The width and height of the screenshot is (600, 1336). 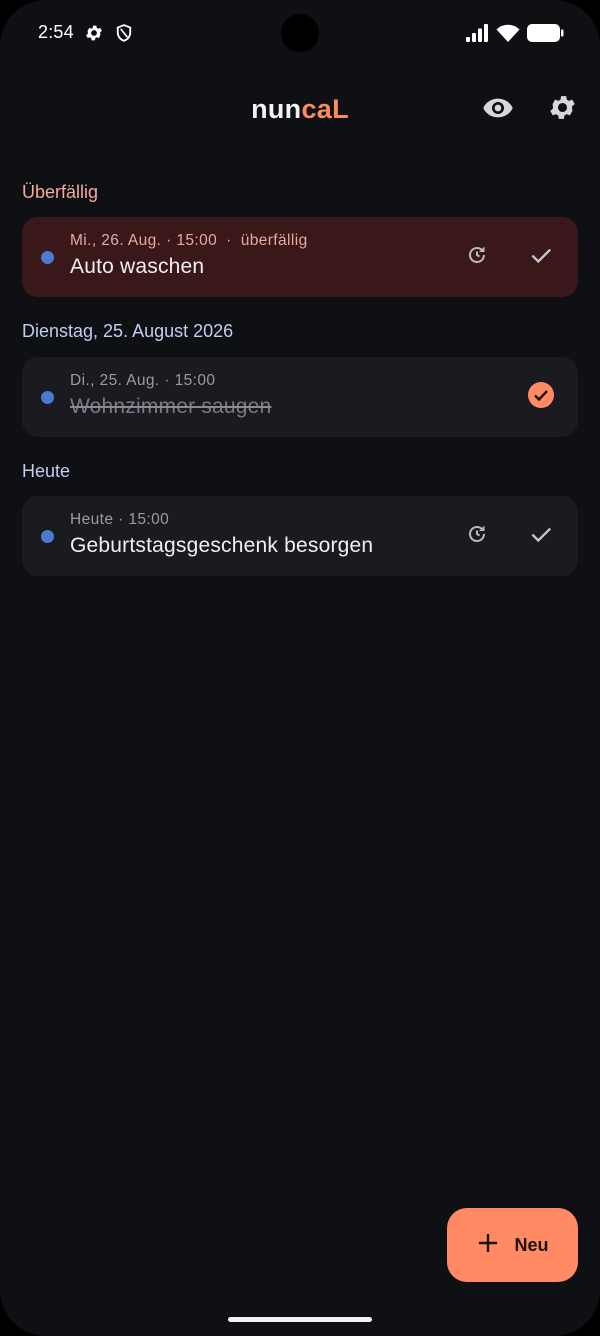 I want to click on check-circle-icon, so click(x=541, y=397).